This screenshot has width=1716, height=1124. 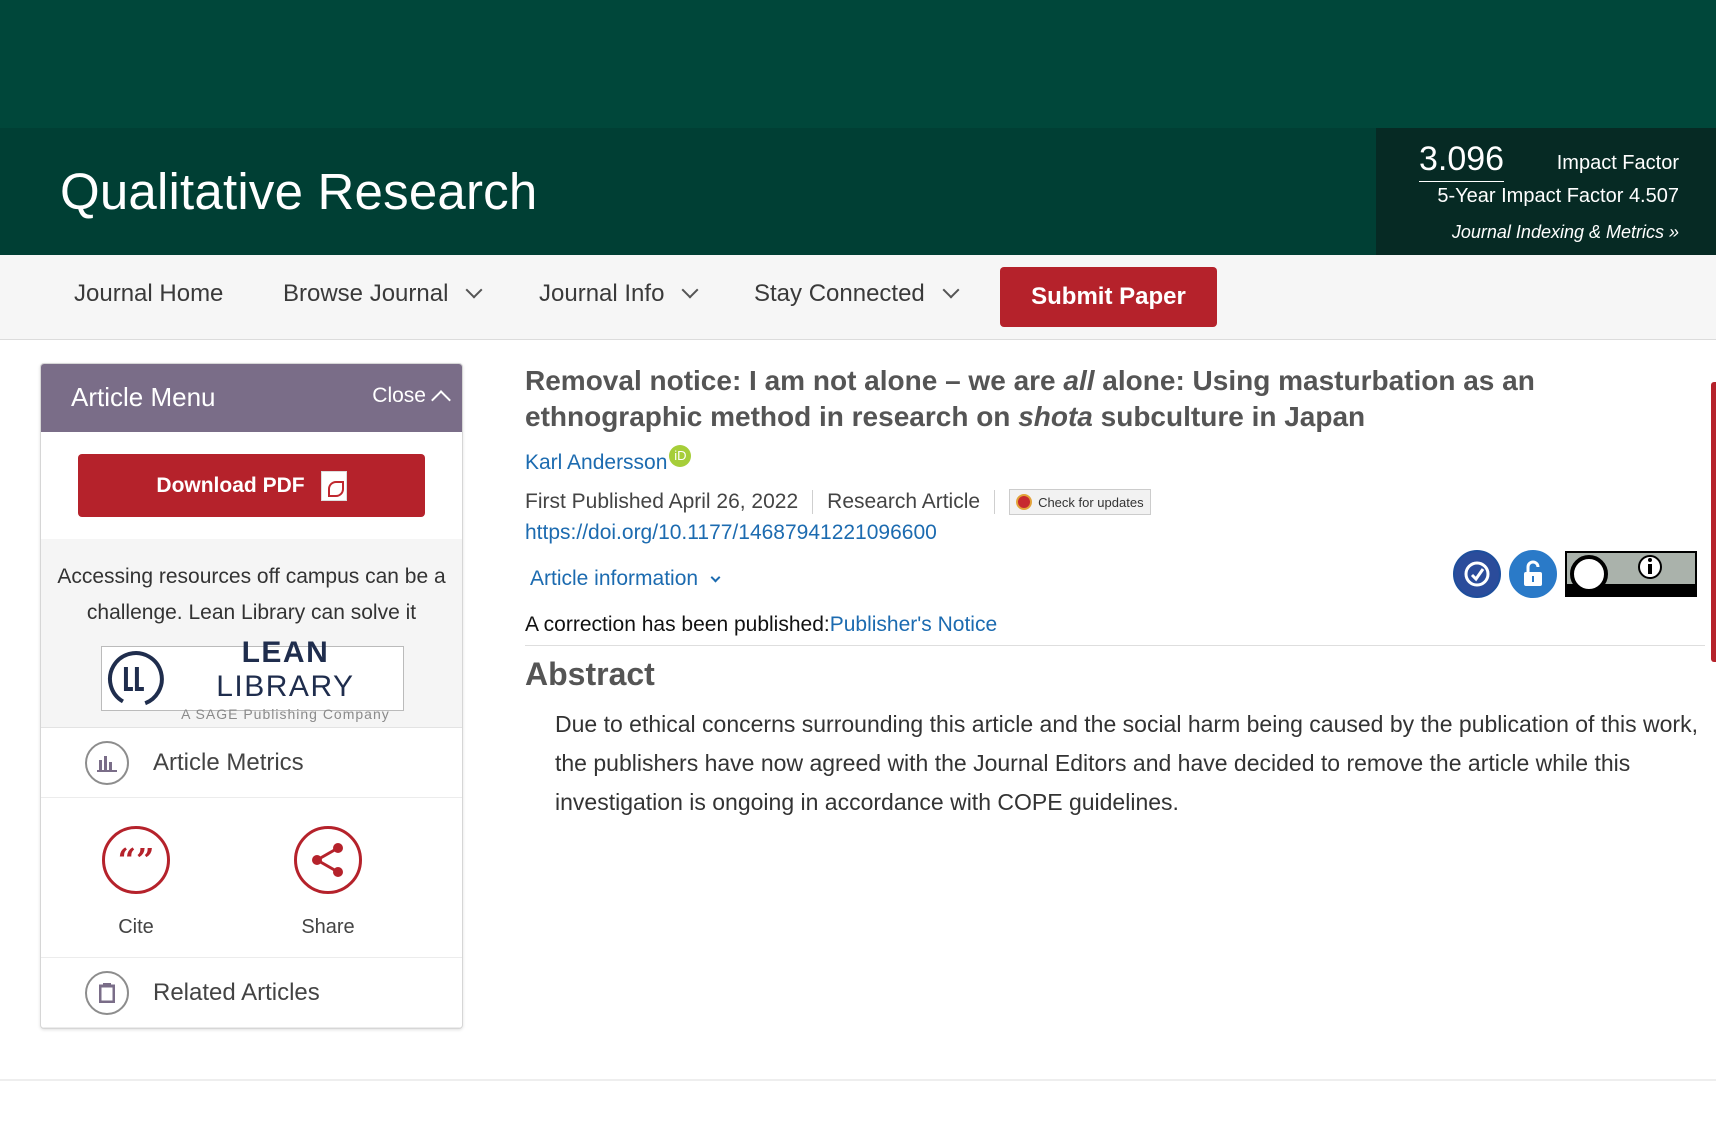 What do you see at coordinates (285, 686) in the screenshot?
I see `lean-logo-second: LIBRARY` at bounding box center [285, 686].